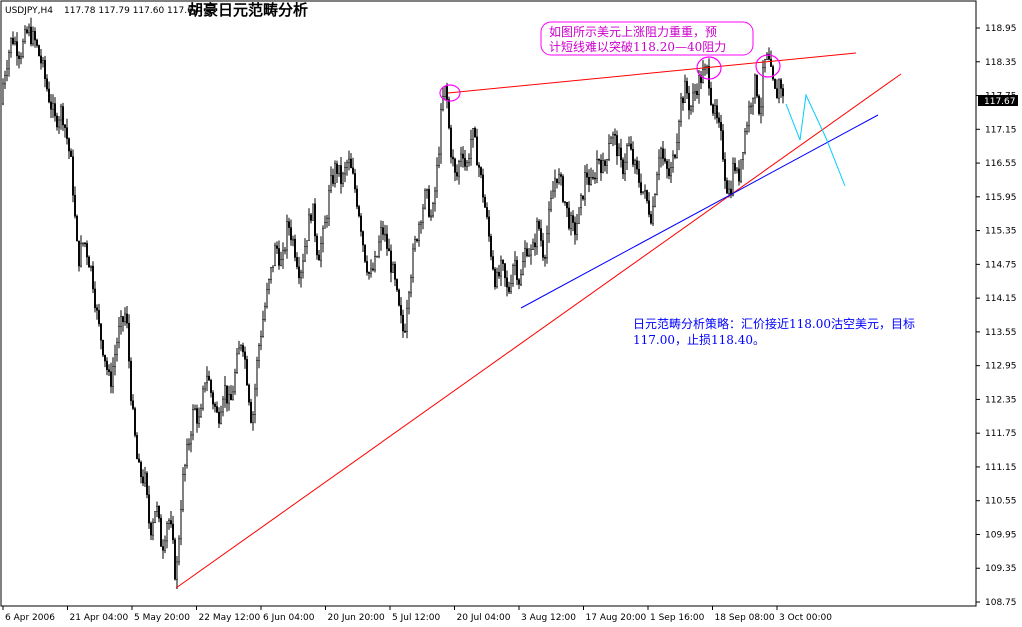 Image resolution: width=1022 pixels, height=627 pixels. I want to click on y-tick-label: 113.55, so click(1001, 333).